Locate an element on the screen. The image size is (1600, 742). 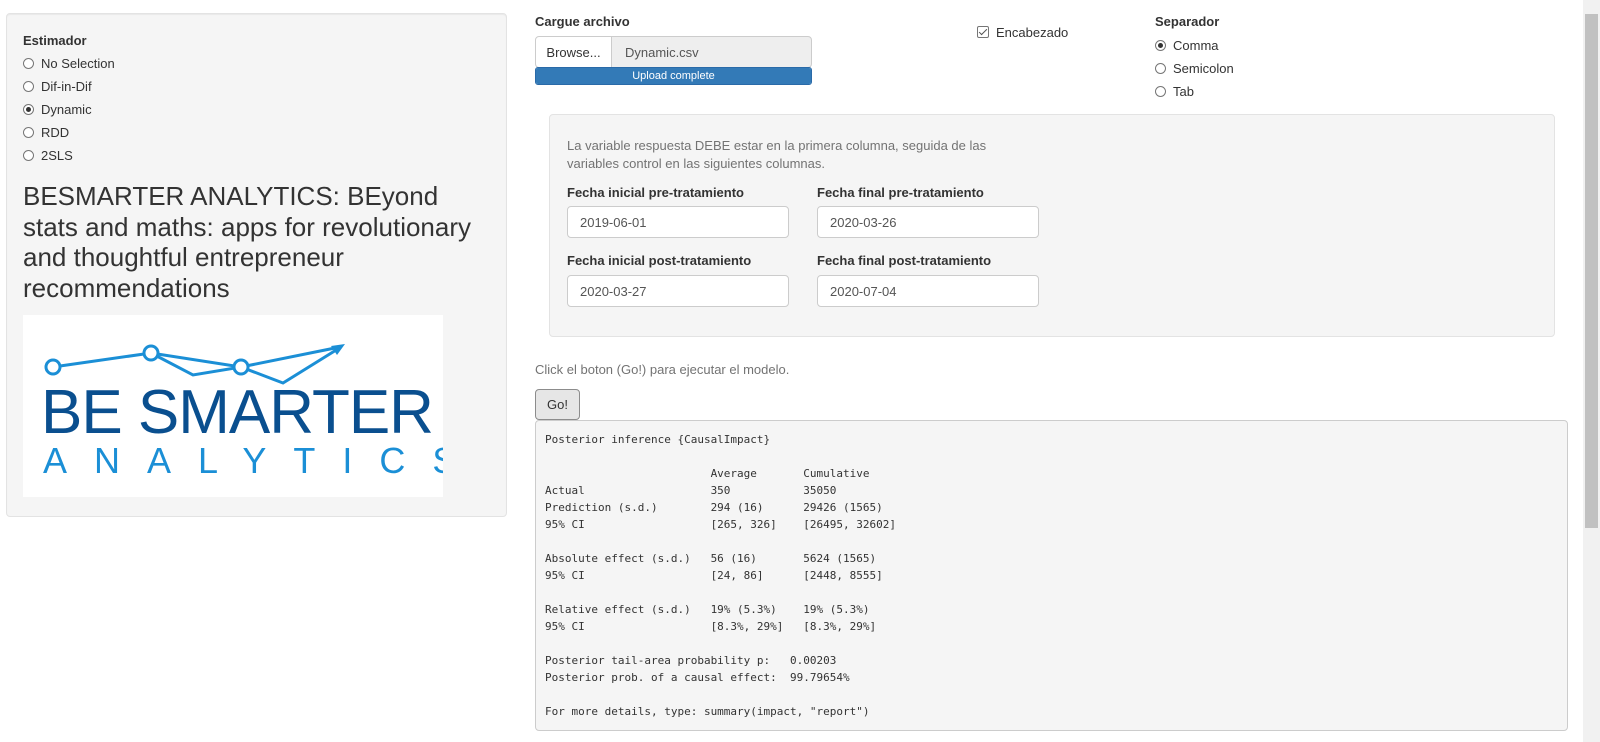
separator-option-tab: Tab is located at coordinates (1174, 91).